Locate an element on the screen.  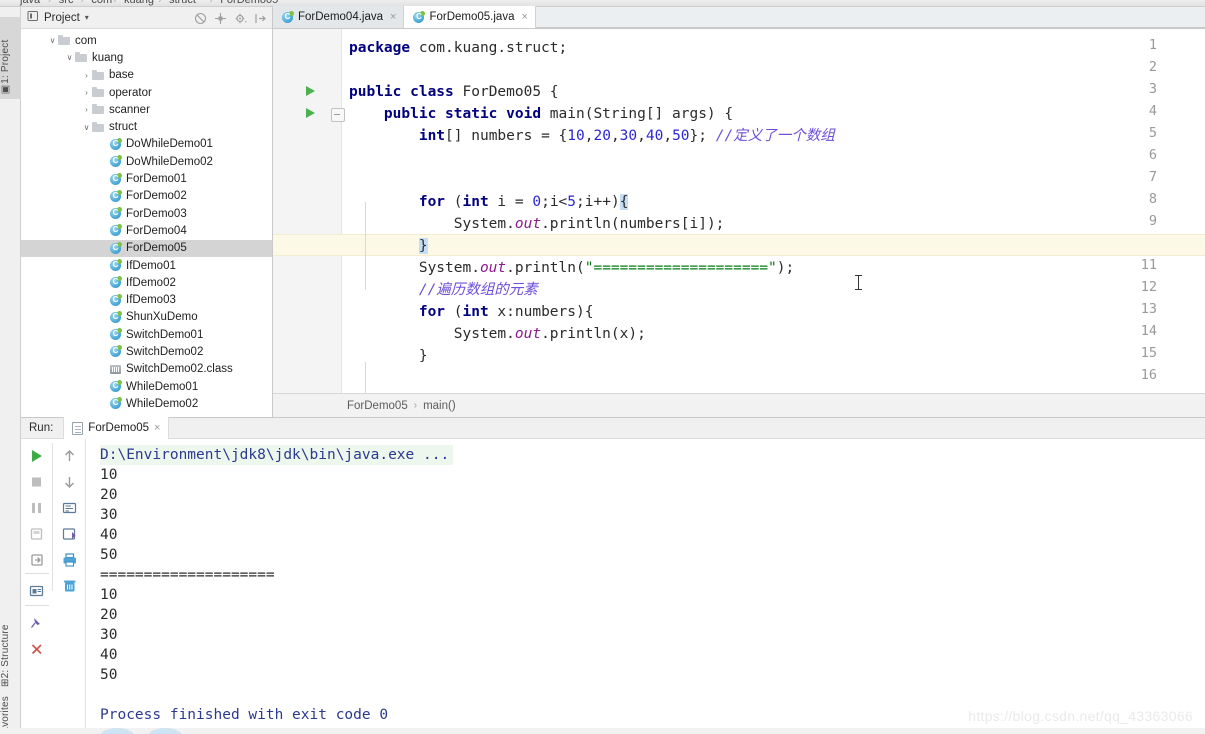
code-token: } is located at coordinates (388, 356).